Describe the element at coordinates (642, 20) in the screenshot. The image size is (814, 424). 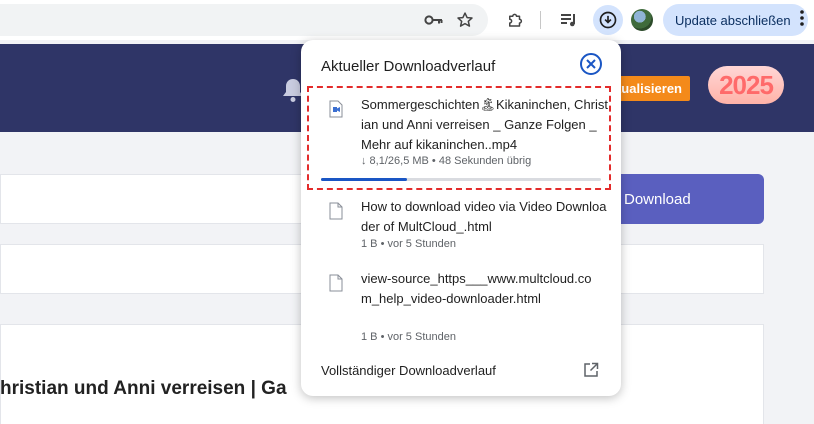
I see `profile-avatar` at that location.